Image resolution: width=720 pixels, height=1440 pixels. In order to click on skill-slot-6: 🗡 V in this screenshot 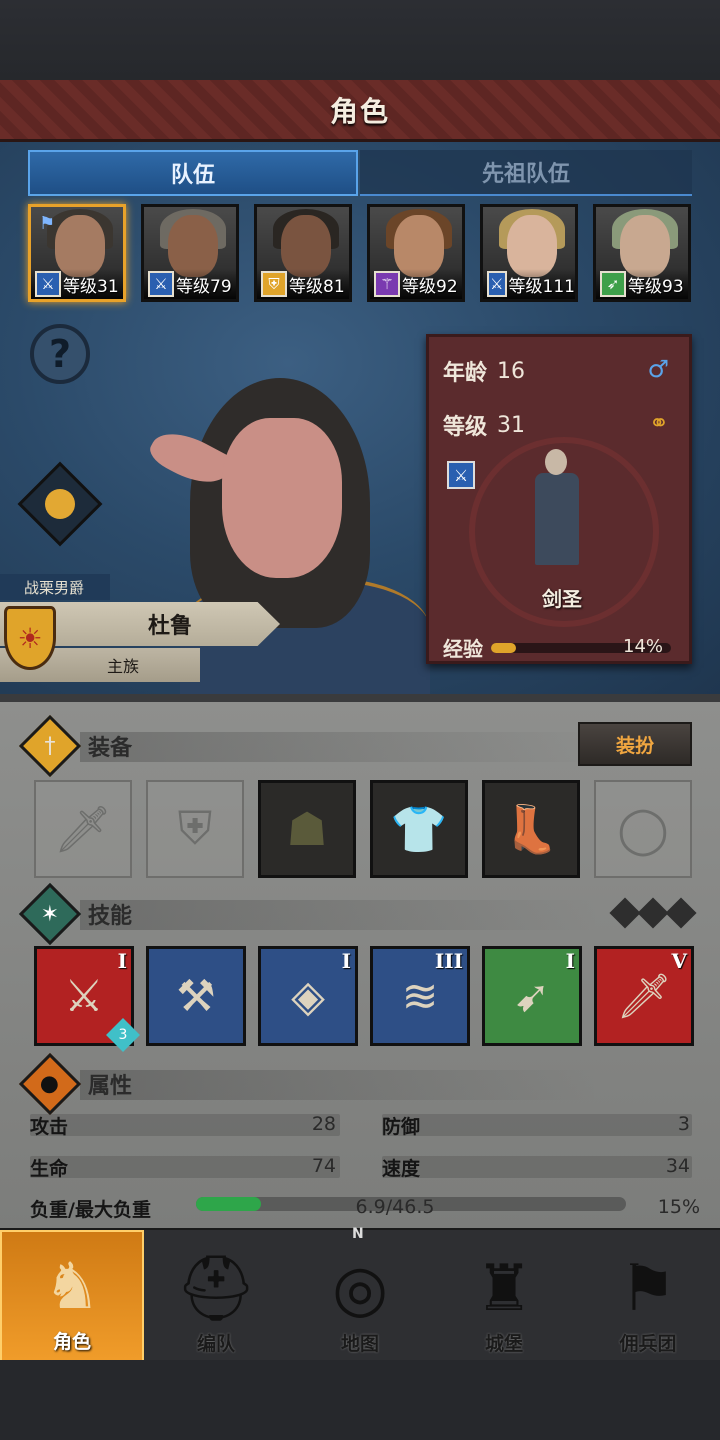, I will do `click(644, 996)`.